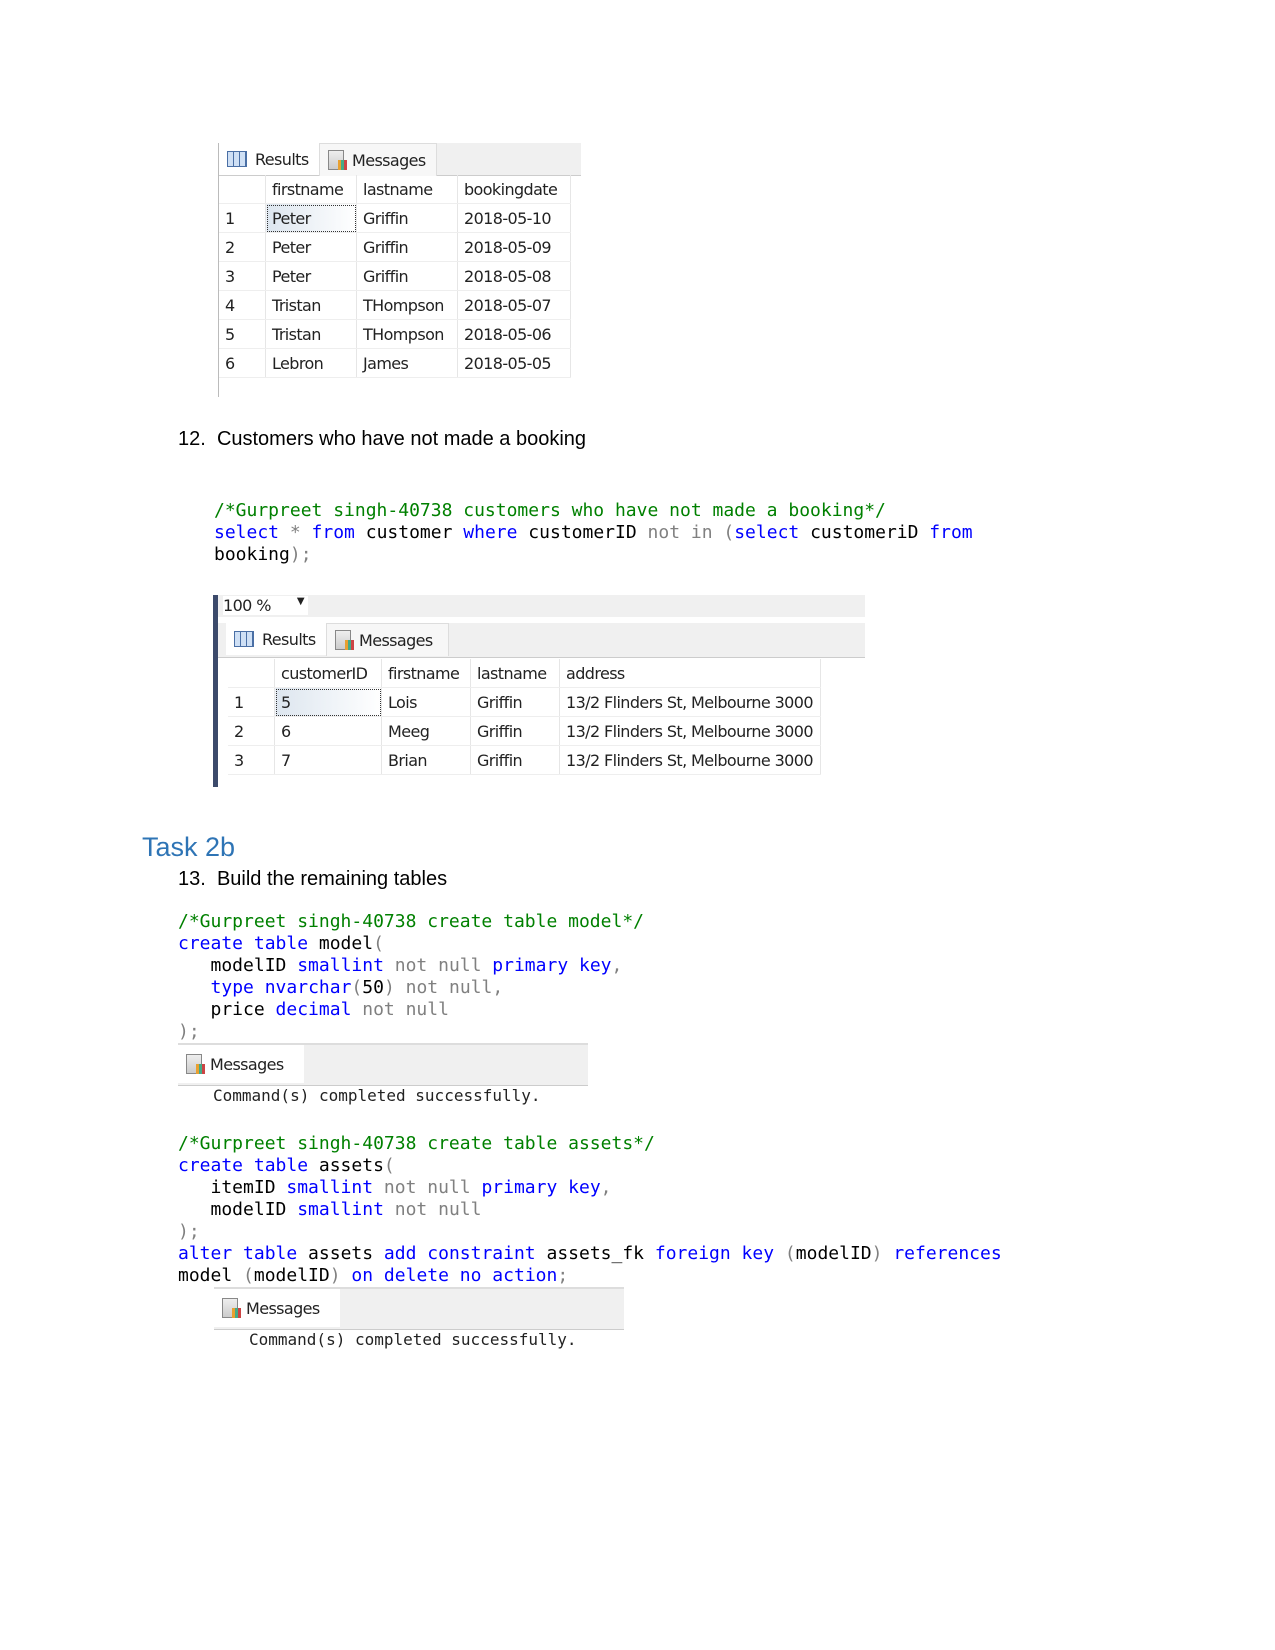 The image size is (1275, 1650). Describe the element at coordinates (426, 760) in the screenshot. I see `grid-cell: Brian` at that location.